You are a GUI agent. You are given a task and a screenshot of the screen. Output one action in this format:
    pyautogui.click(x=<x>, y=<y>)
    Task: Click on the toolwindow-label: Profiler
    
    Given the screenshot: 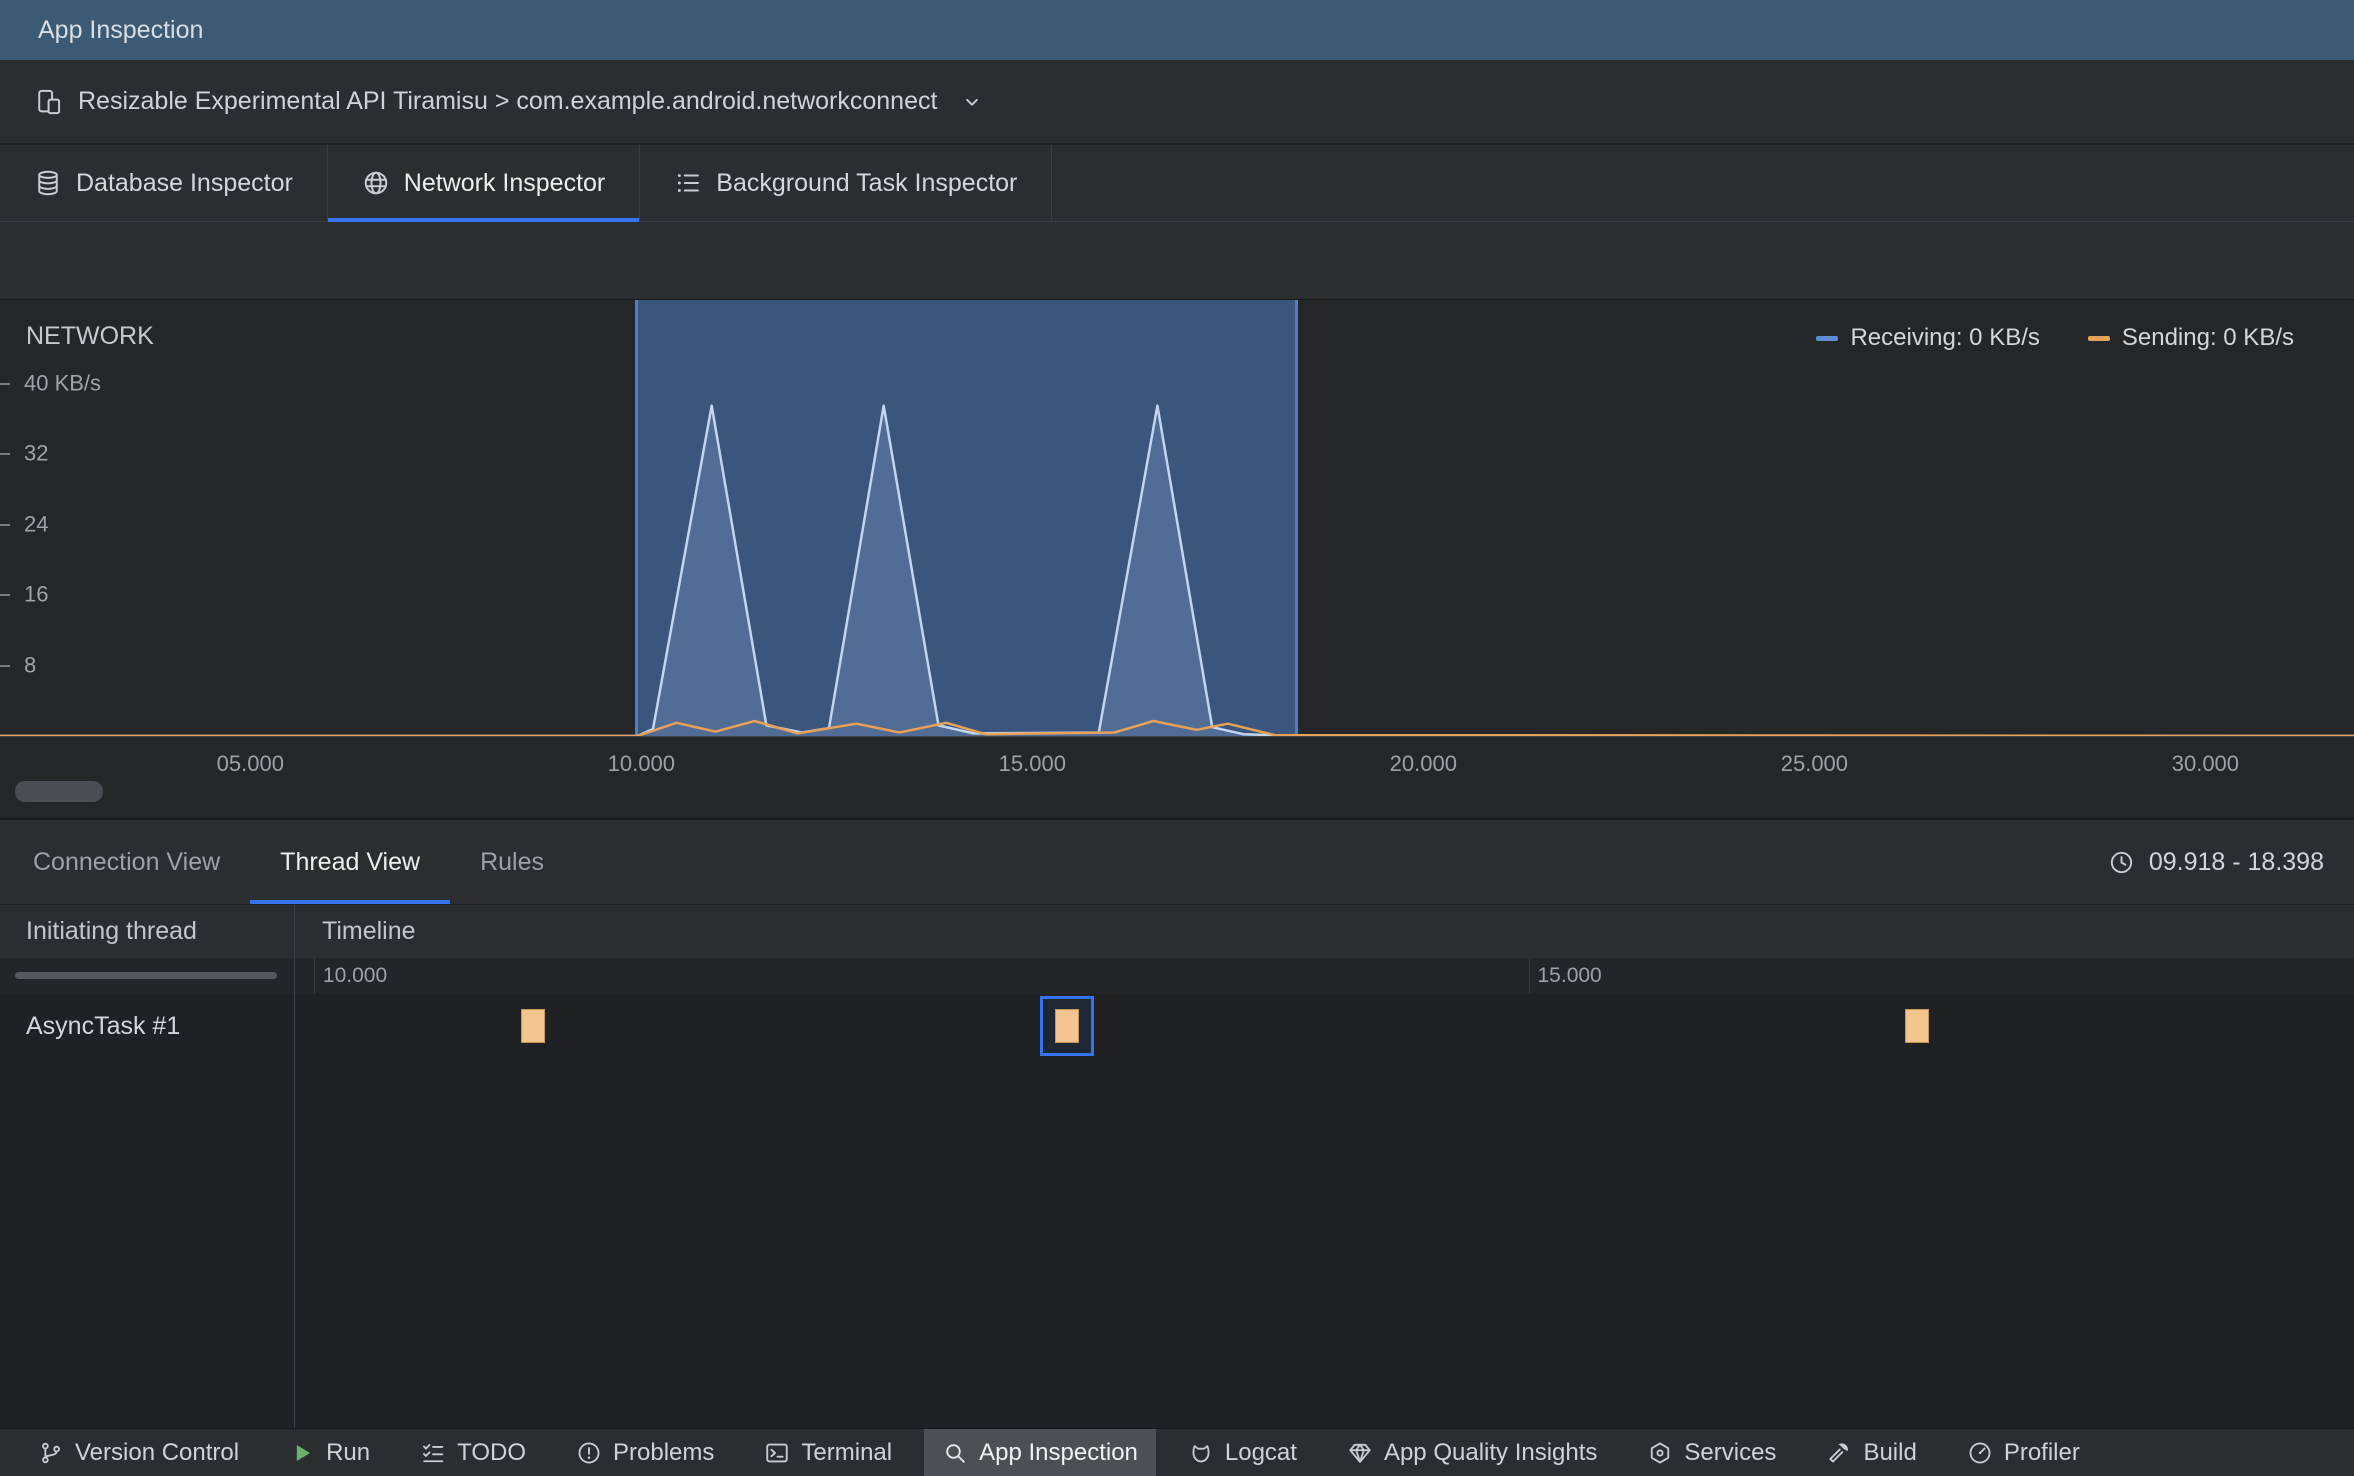 What is the action you would take?
    pyautogui.click(x=2041, y=1452)
    